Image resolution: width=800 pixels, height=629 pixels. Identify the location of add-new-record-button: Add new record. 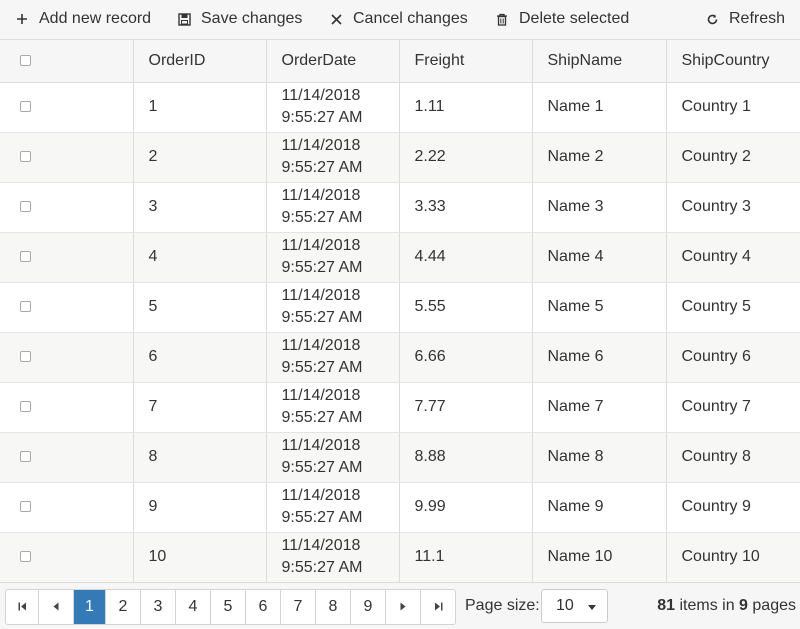
(82, 19).